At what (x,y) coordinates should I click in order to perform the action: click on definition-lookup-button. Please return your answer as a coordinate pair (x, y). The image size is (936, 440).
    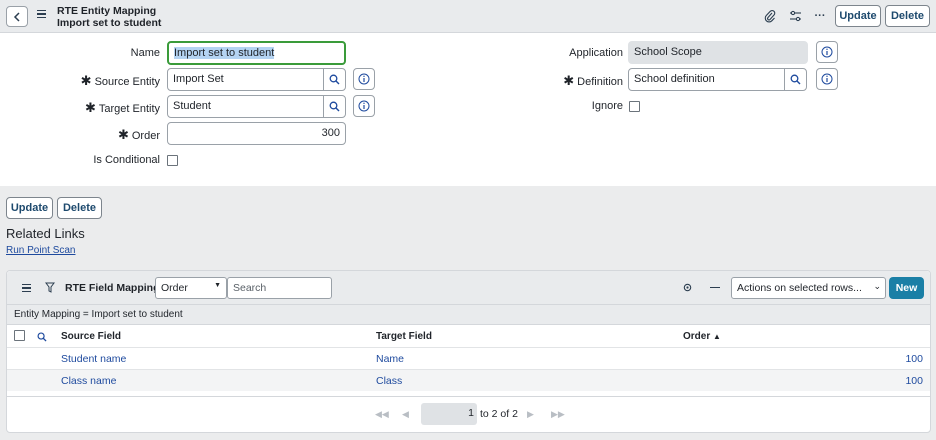
    Looking at the image, I should click on (795, 79).